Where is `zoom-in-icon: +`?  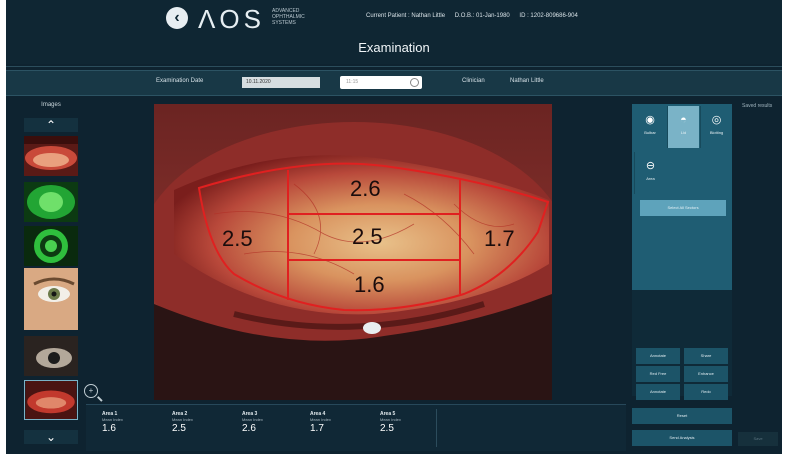 zoom-in-icon: + is located at coordinates (91, 391).